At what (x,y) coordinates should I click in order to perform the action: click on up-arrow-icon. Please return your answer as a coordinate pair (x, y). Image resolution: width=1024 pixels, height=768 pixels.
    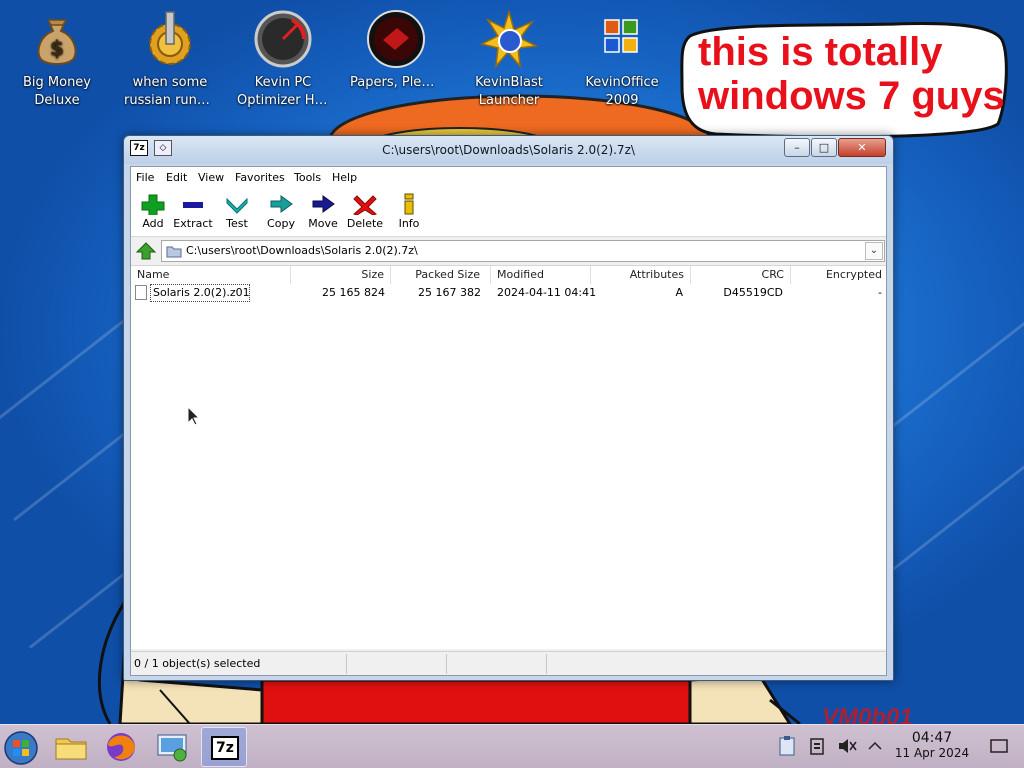
    Looking at the image, I should click on (146, 251).